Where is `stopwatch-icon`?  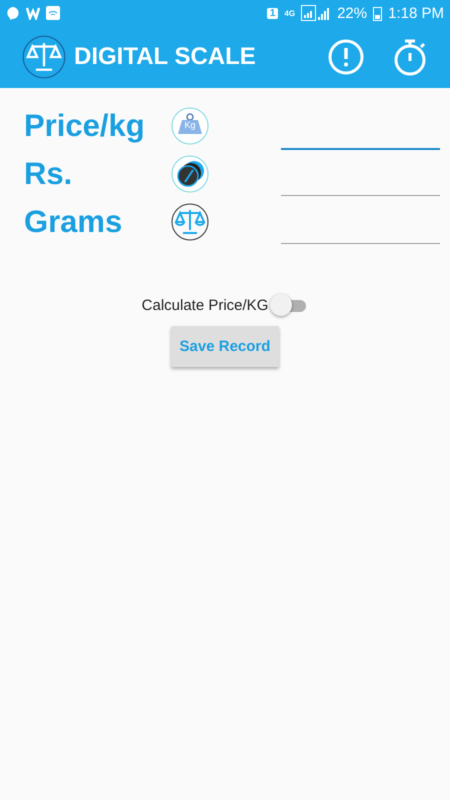
stopwatch-icon is located at coordinates (410, 57).